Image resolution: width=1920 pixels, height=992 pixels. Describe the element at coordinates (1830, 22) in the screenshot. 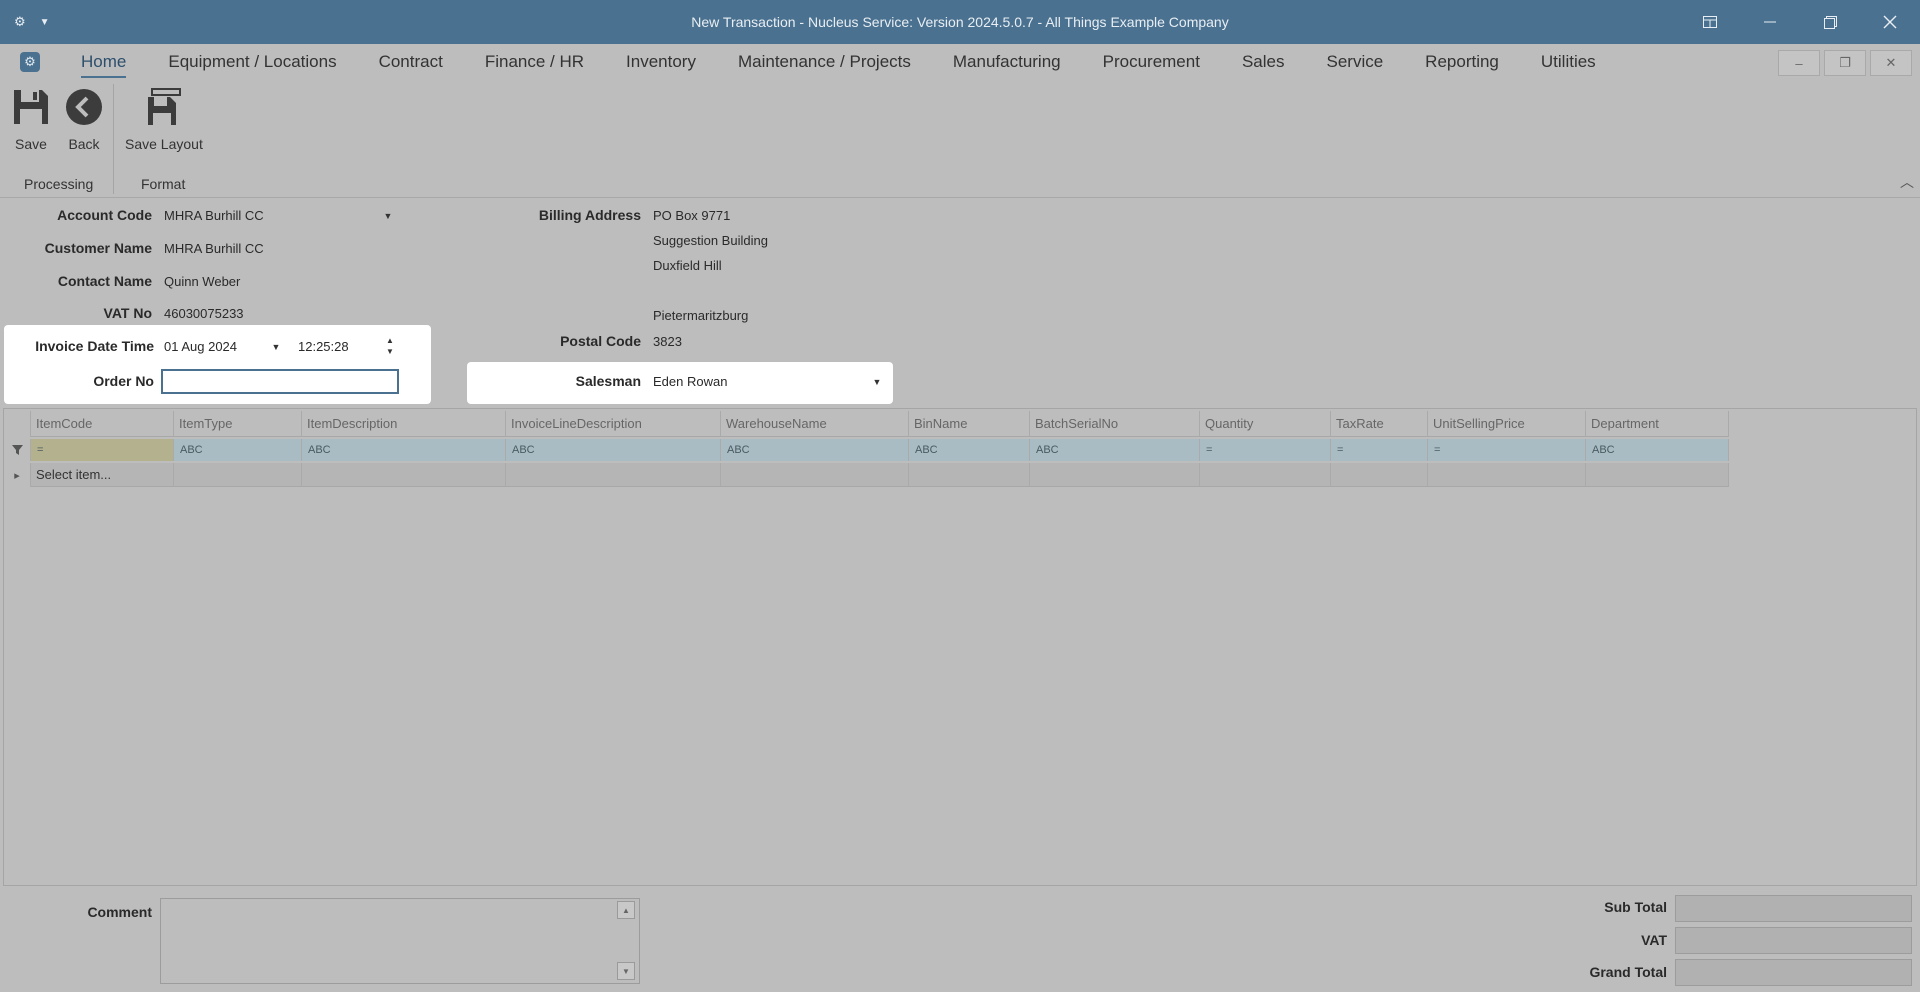

I see `restore-icon` at that location.